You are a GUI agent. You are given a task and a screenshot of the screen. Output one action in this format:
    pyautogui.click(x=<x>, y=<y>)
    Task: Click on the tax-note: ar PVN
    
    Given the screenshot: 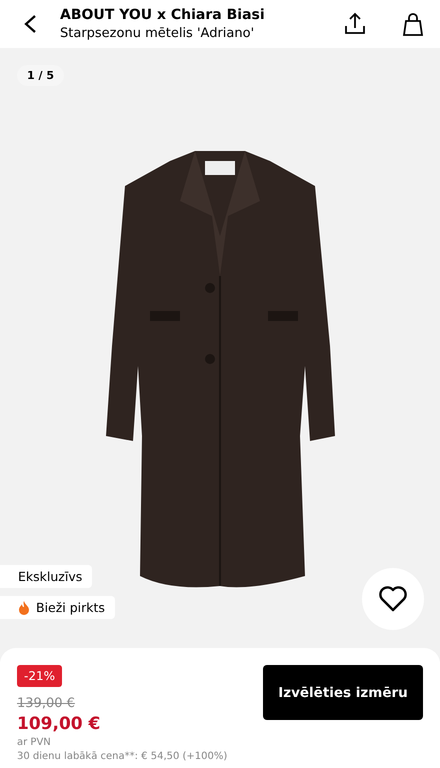 What is the action you would take?
    pyautogui.click(x=34, y=743)
    